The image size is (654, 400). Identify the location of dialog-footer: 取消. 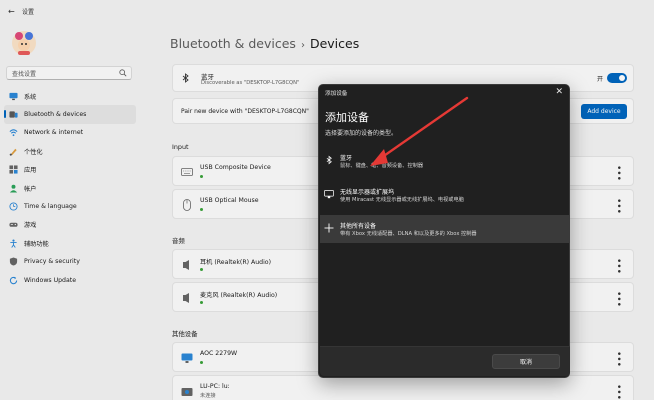
(445, 361).